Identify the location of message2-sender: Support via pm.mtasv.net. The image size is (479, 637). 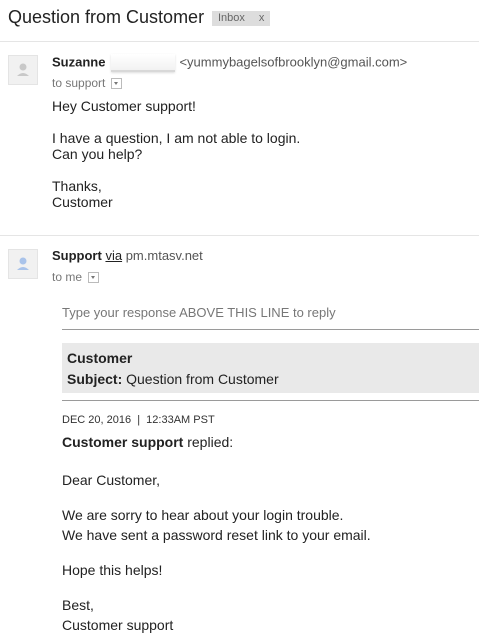
(127, 255).